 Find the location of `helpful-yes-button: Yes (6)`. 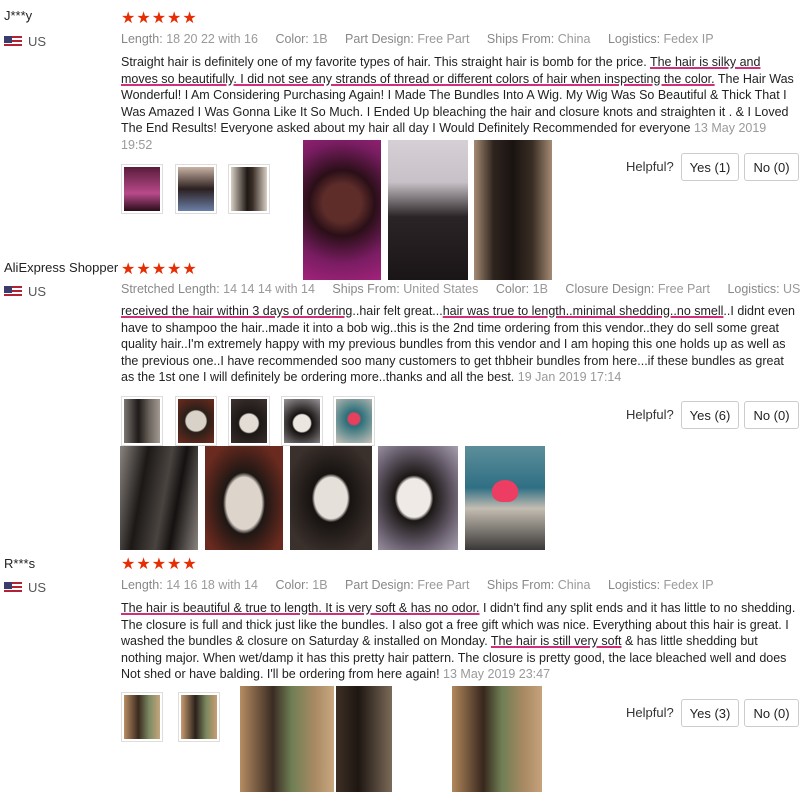

helpful-yes-button: Yes (6) is located at coordinates (710, 415).